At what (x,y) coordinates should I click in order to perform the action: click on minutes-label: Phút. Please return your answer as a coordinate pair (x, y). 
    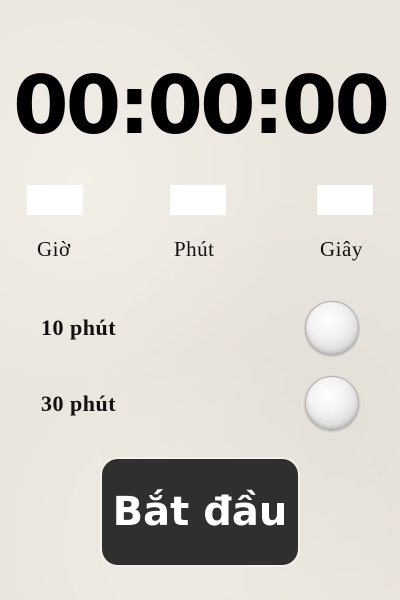
    Looking at the image, I should click on (194, 249).